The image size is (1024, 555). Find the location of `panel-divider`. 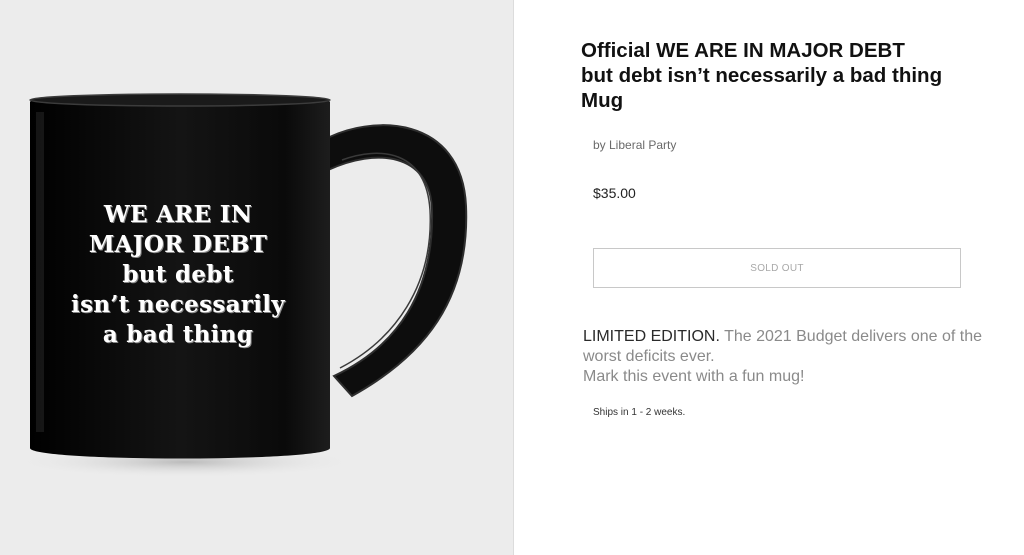

panel-divider is located at coordinates (513, 277).